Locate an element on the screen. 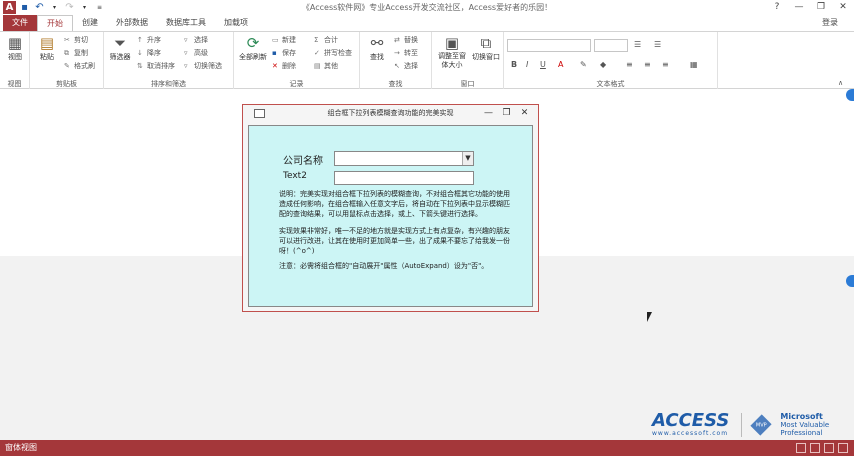 The height and width of the screenshot is (456, 854). help-button: ? is located at coordinates (777, 7).